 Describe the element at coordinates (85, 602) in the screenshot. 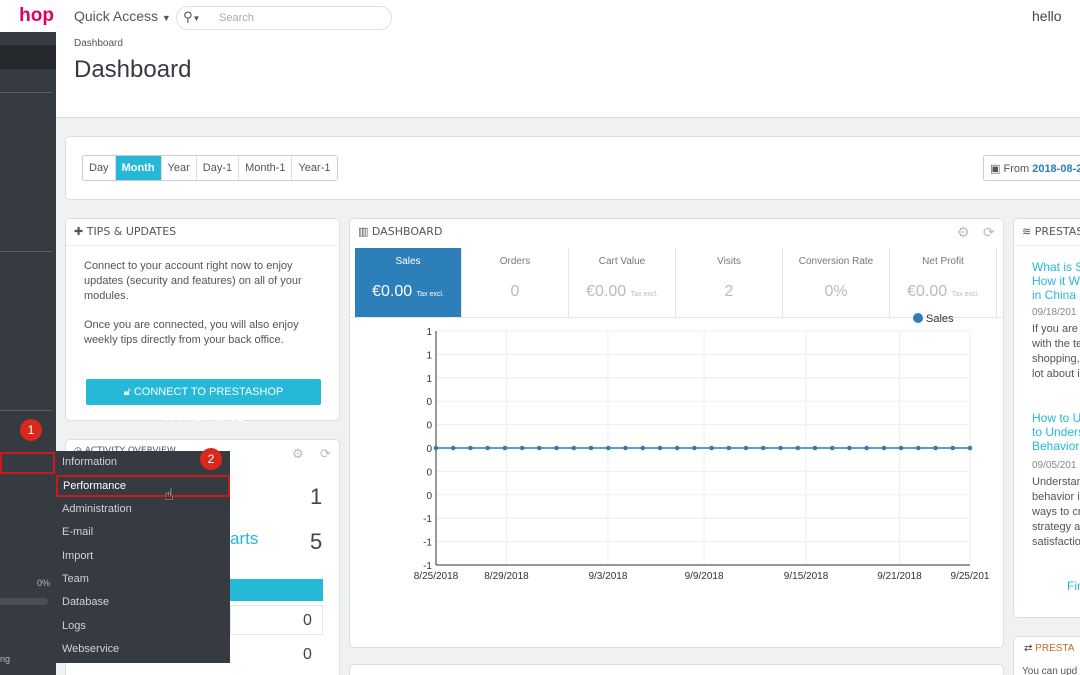

I see `submenu-item-database: Database` at that location.